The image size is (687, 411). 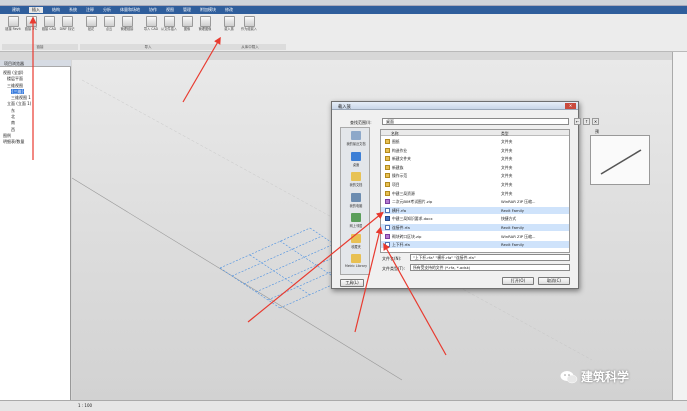 I want to click on places-bar: 我的最近文档 桌面我的文档我的电脑网上邻居收藏夹 Metric Library, so click(x=355, y=201).